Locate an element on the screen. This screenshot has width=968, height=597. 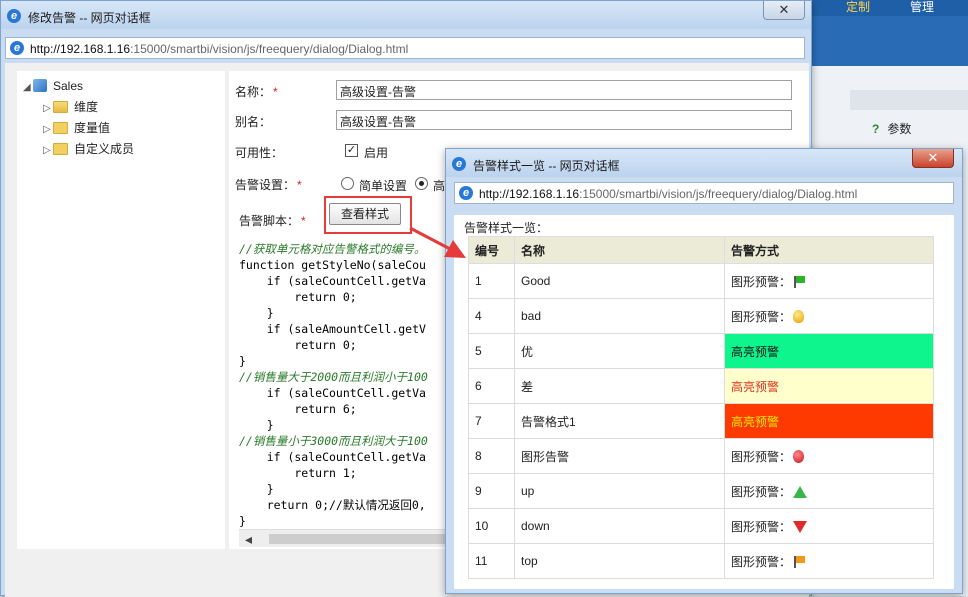
table-row: 4 bad 图形预警： is located at coordinates (701, 316).